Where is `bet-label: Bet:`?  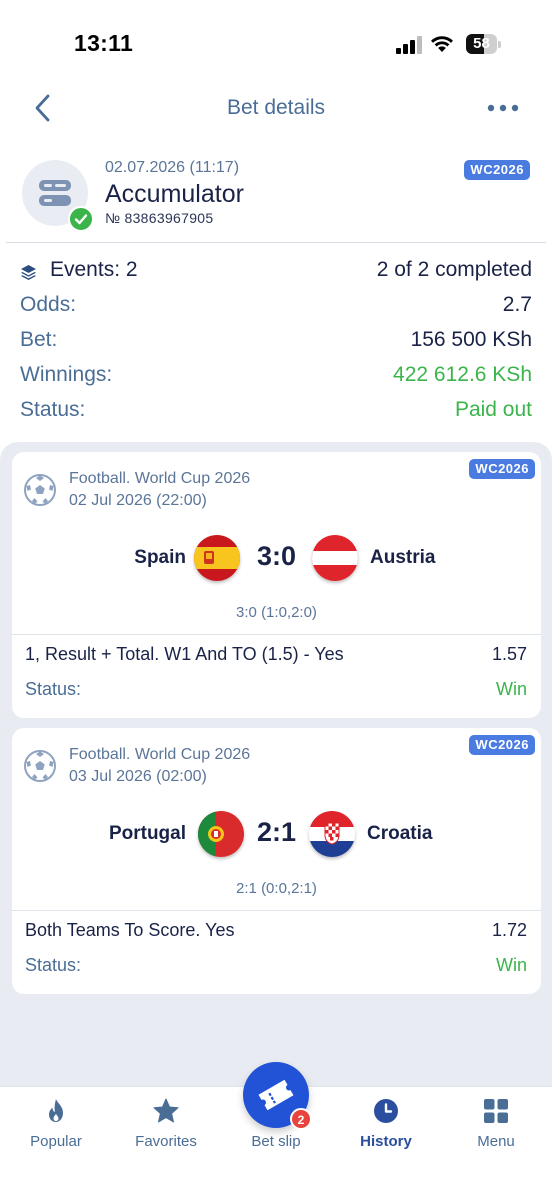 bet-label: Bet: is located at coordinates (39, 339).